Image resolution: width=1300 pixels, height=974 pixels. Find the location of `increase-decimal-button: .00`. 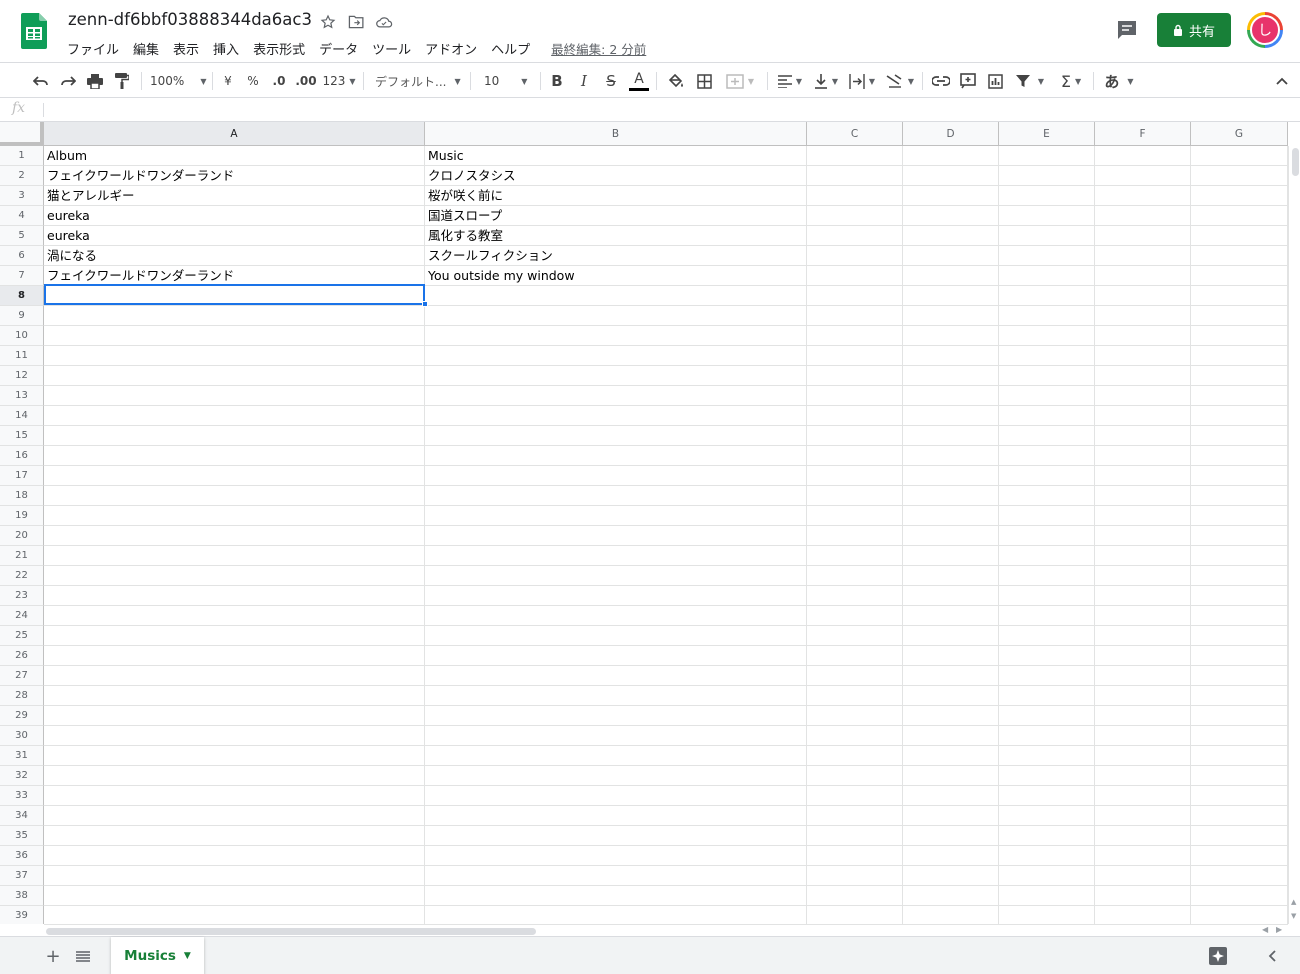

increase-decimal-button: .00 is located at coordinates (306, 81).